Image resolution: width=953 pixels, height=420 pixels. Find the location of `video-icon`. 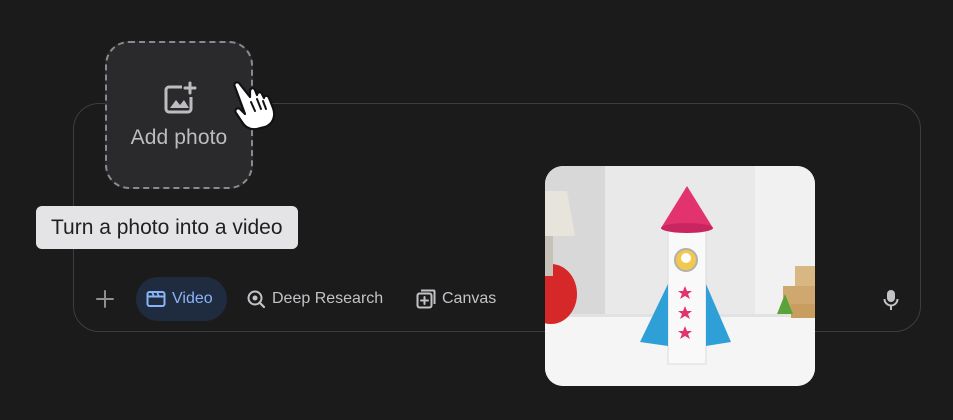

video-icon is located at coordinates (156, 299).